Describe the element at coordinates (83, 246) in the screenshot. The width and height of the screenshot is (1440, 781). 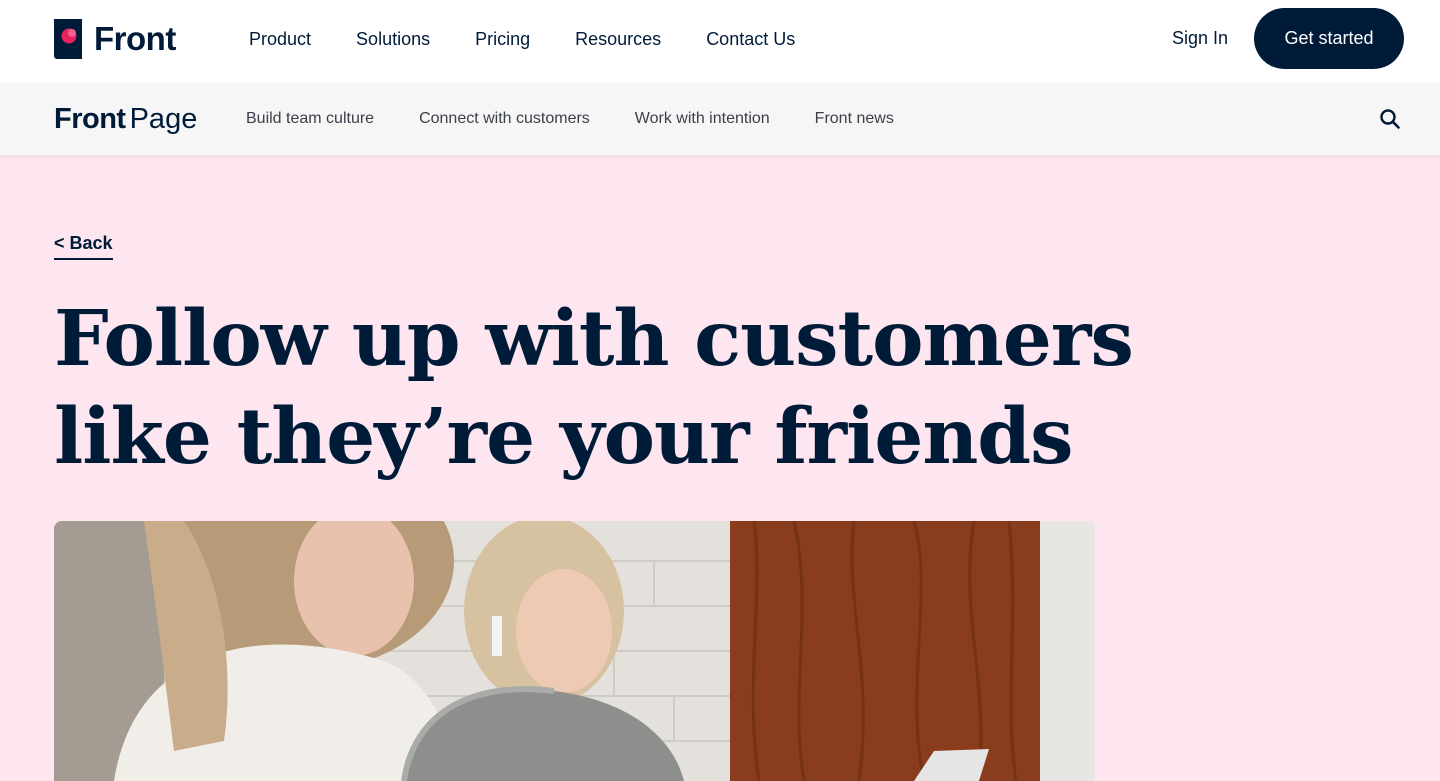
I see `back-link: < Back` at that location.